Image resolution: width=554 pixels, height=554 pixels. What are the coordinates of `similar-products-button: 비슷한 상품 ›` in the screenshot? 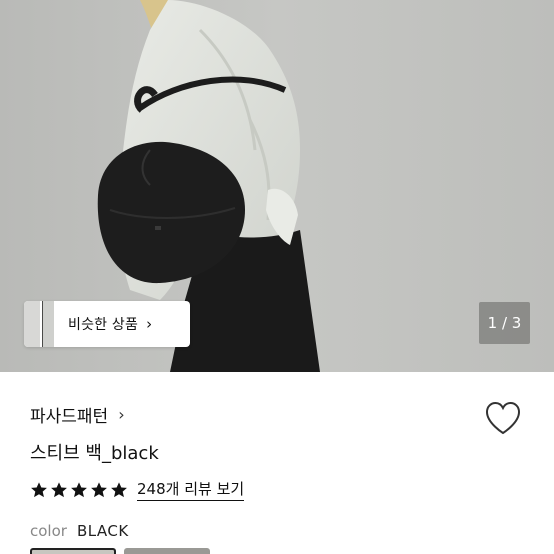 It's located at (107, 324).